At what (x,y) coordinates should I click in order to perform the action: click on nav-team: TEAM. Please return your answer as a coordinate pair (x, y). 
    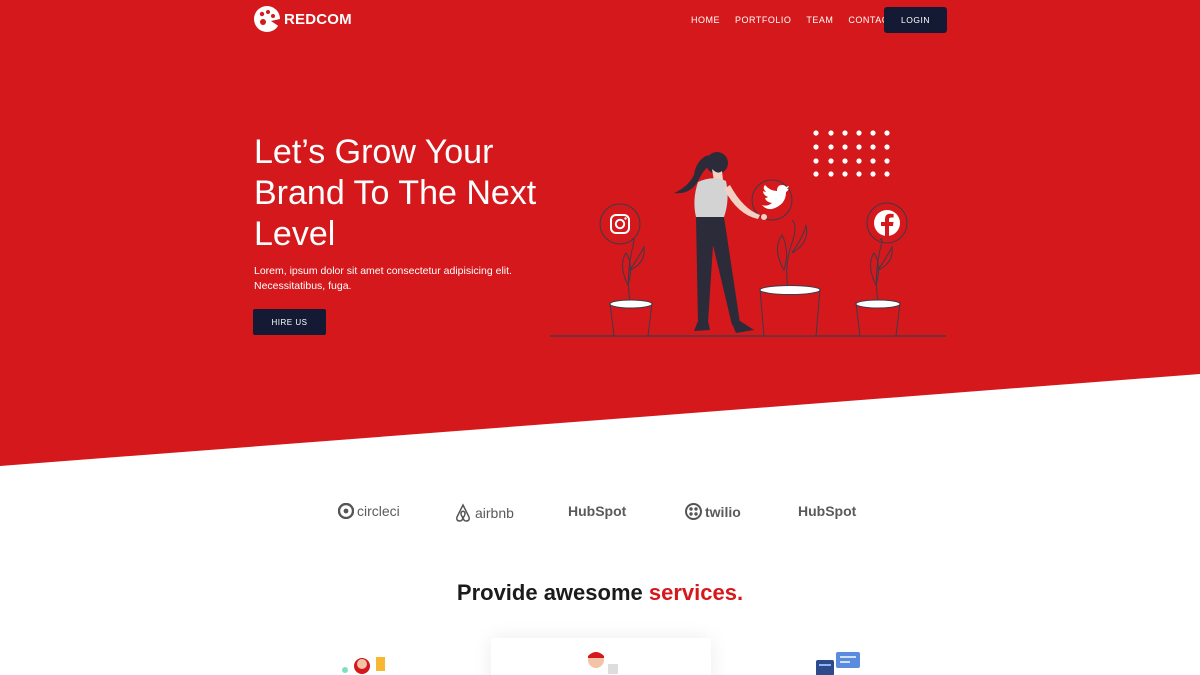
    Looking at the image, I should click on (819, 20).